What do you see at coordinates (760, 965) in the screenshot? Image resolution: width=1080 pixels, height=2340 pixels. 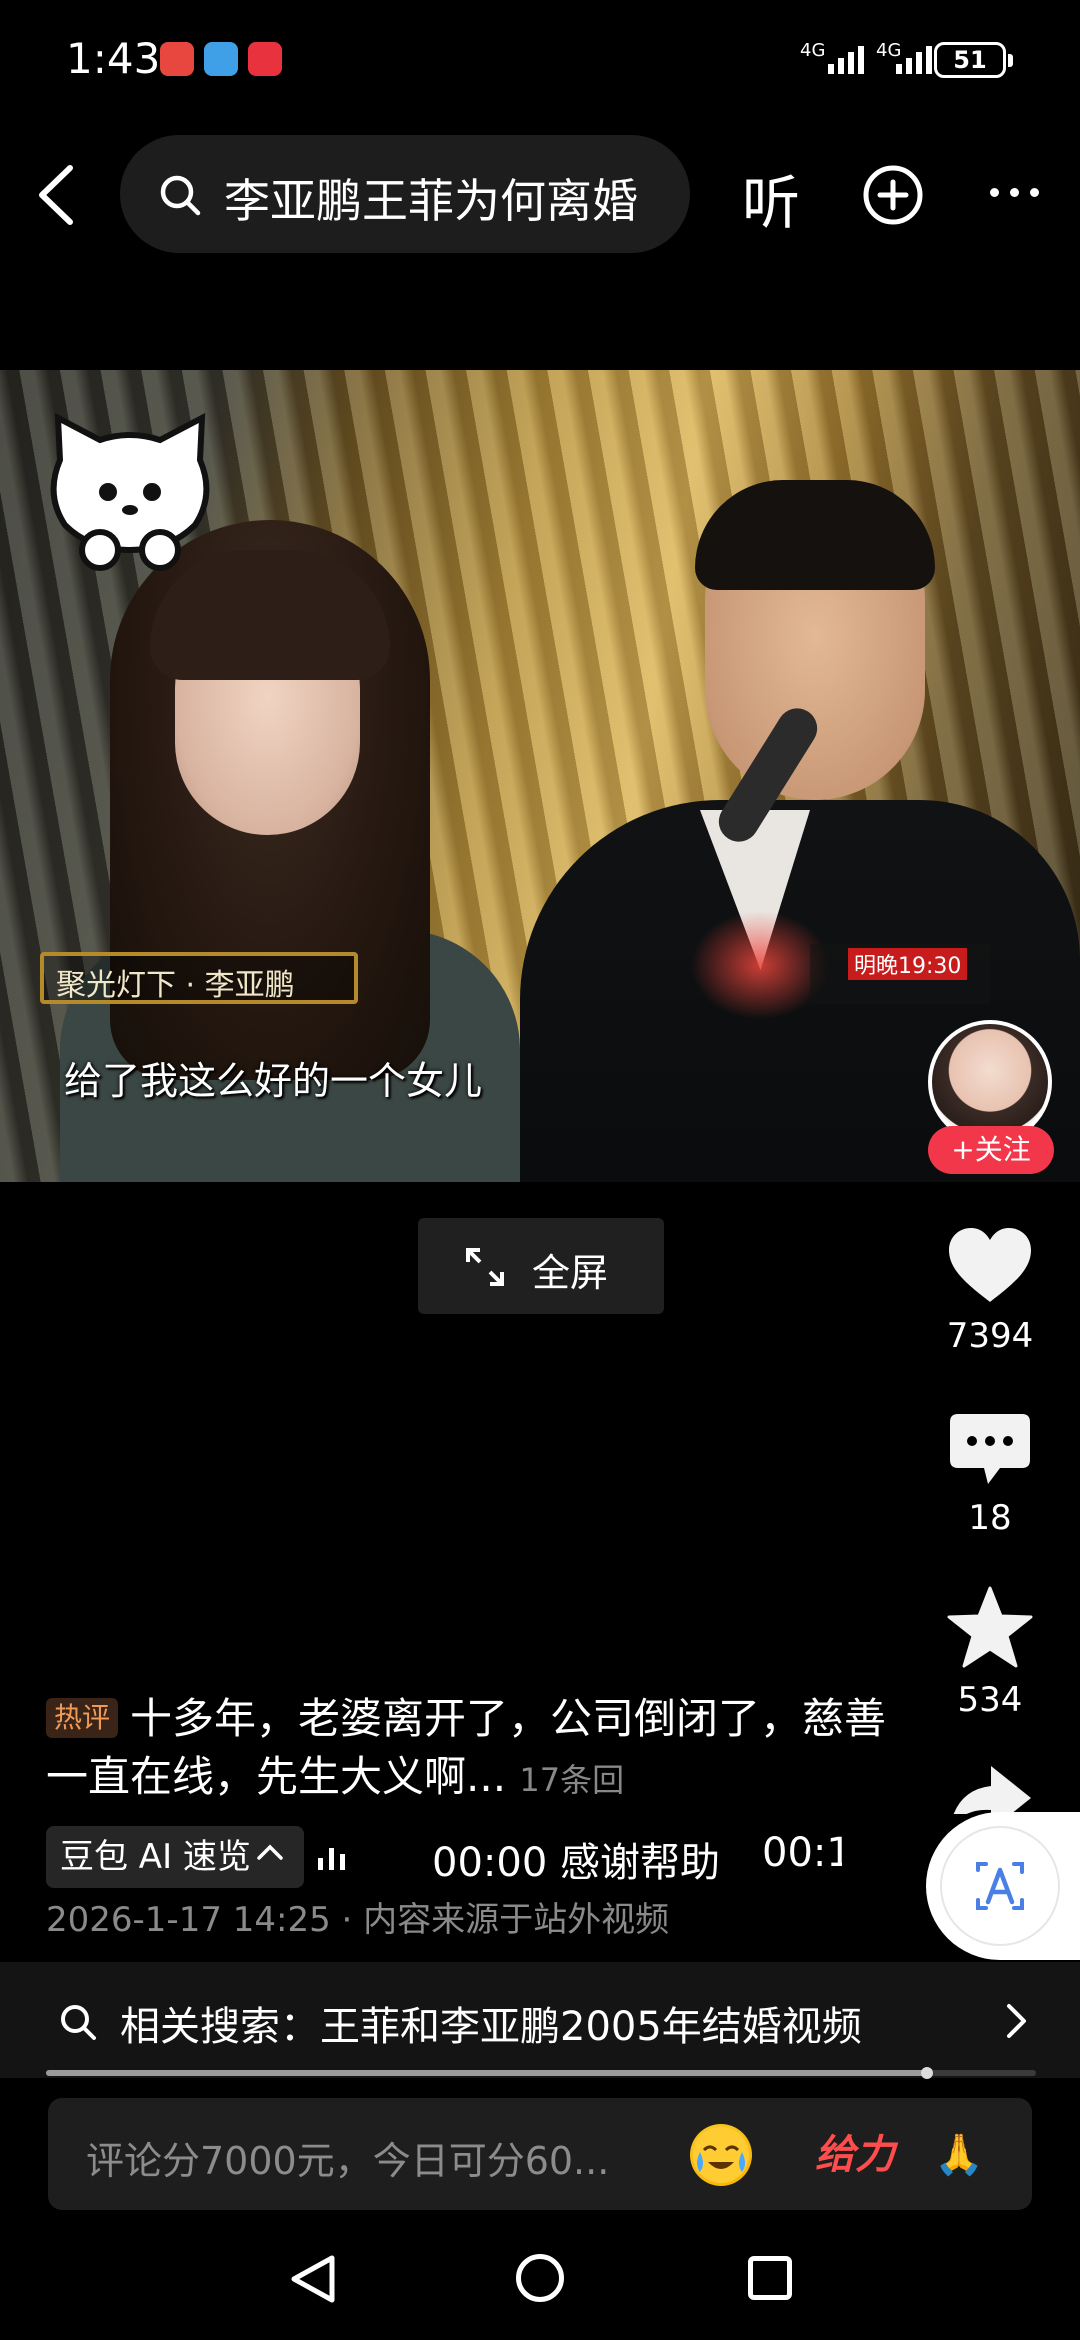 I see `blurred-logo` at bounding box center [760, 965].